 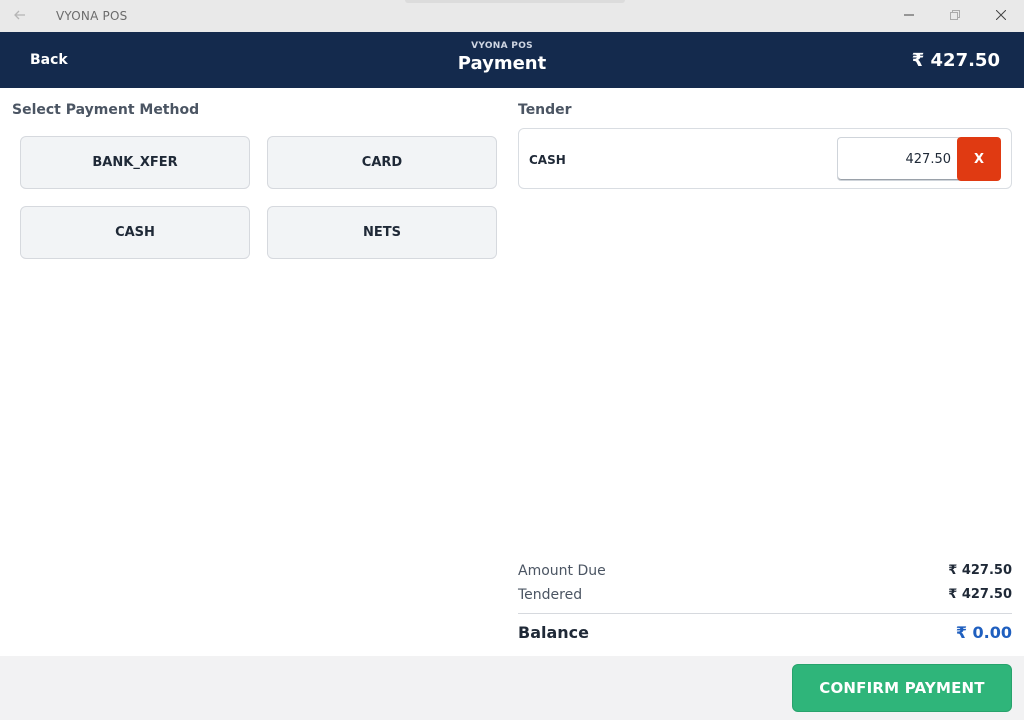 What do you see at coordinates (765, 158) in the screenshot?
I see `tender-line: CASH X` at bounding box center [765, 158].